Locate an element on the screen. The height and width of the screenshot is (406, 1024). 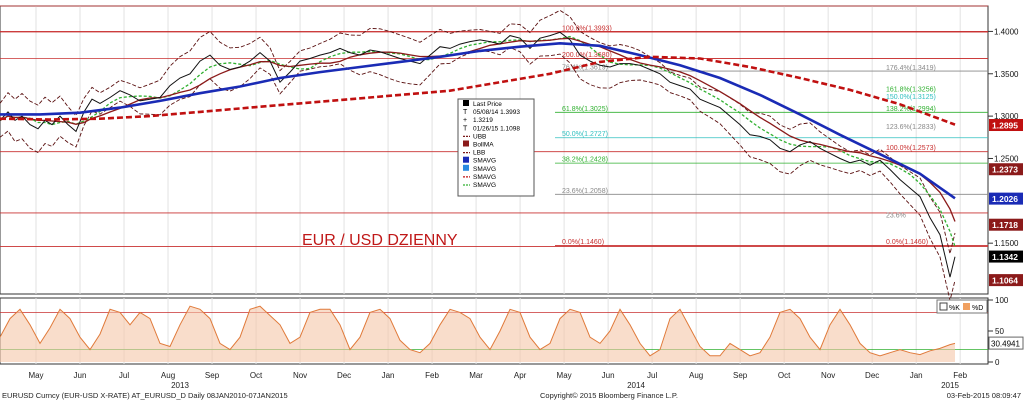
oscillator-legend: %K %D is located at coordinates (962, 306).